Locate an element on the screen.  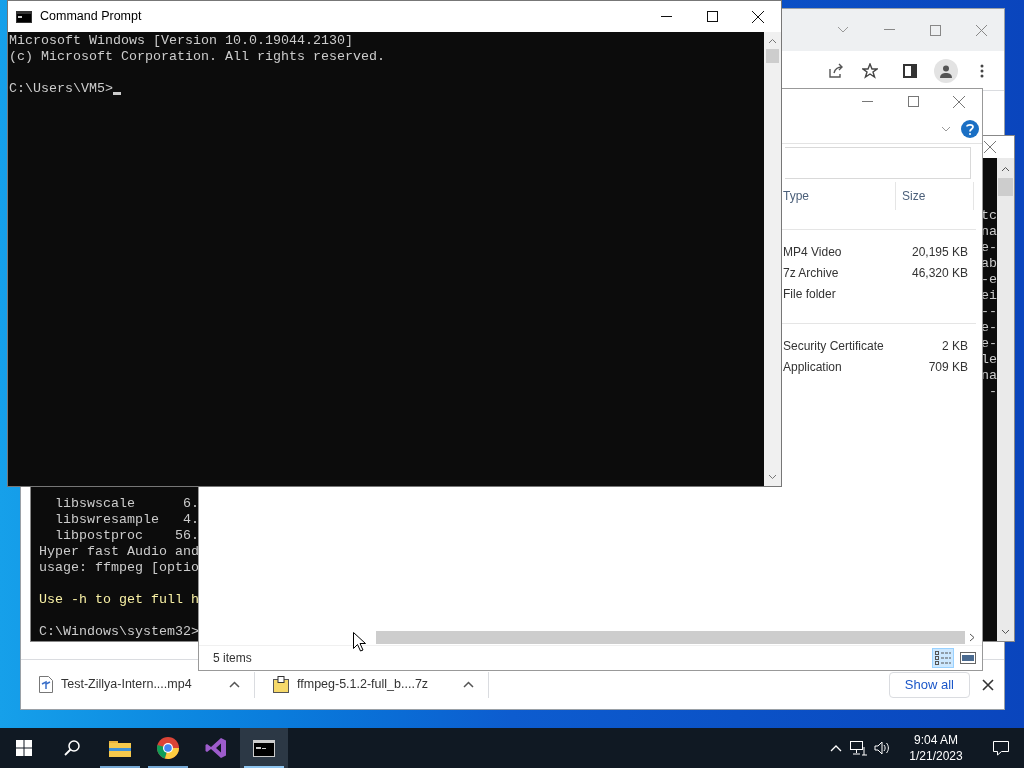
folder-icon is located at coordinates (120, 748).